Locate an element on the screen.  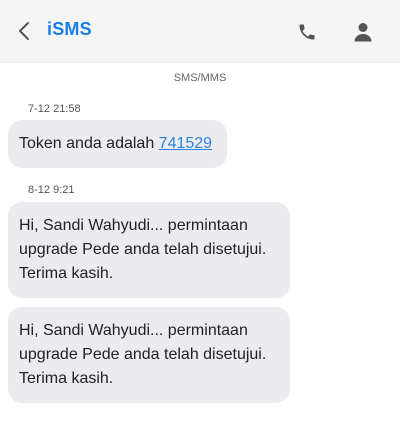
message-text-prefix: Token anda adalah is located at coordinates (89, 143).